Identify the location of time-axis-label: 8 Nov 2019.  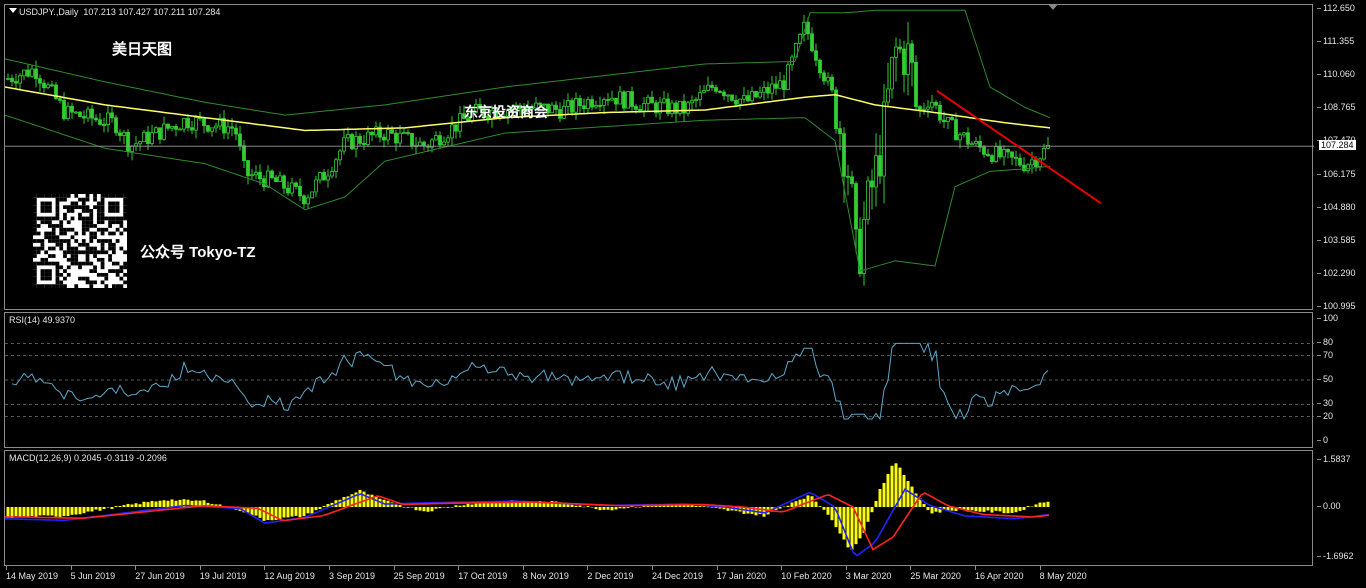
(545, 576).